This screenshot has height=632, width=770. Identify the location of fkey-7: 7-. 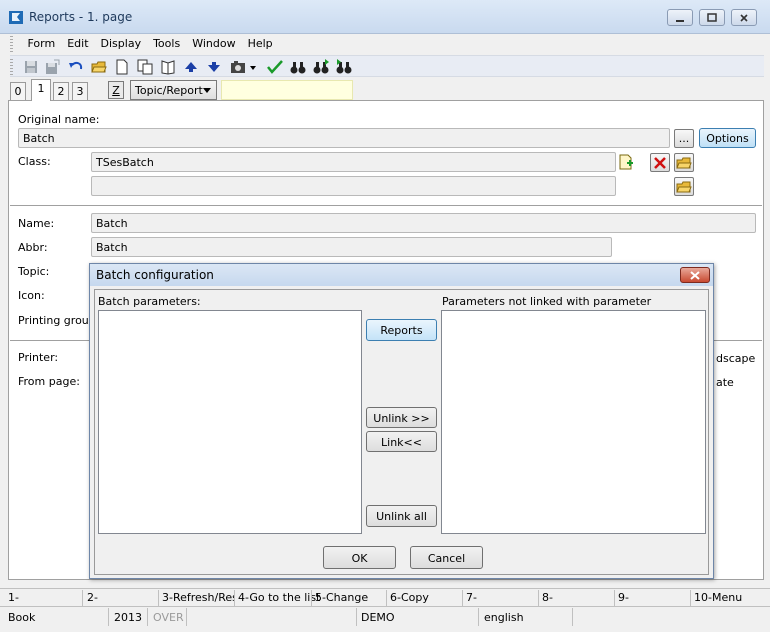
(471, 597).